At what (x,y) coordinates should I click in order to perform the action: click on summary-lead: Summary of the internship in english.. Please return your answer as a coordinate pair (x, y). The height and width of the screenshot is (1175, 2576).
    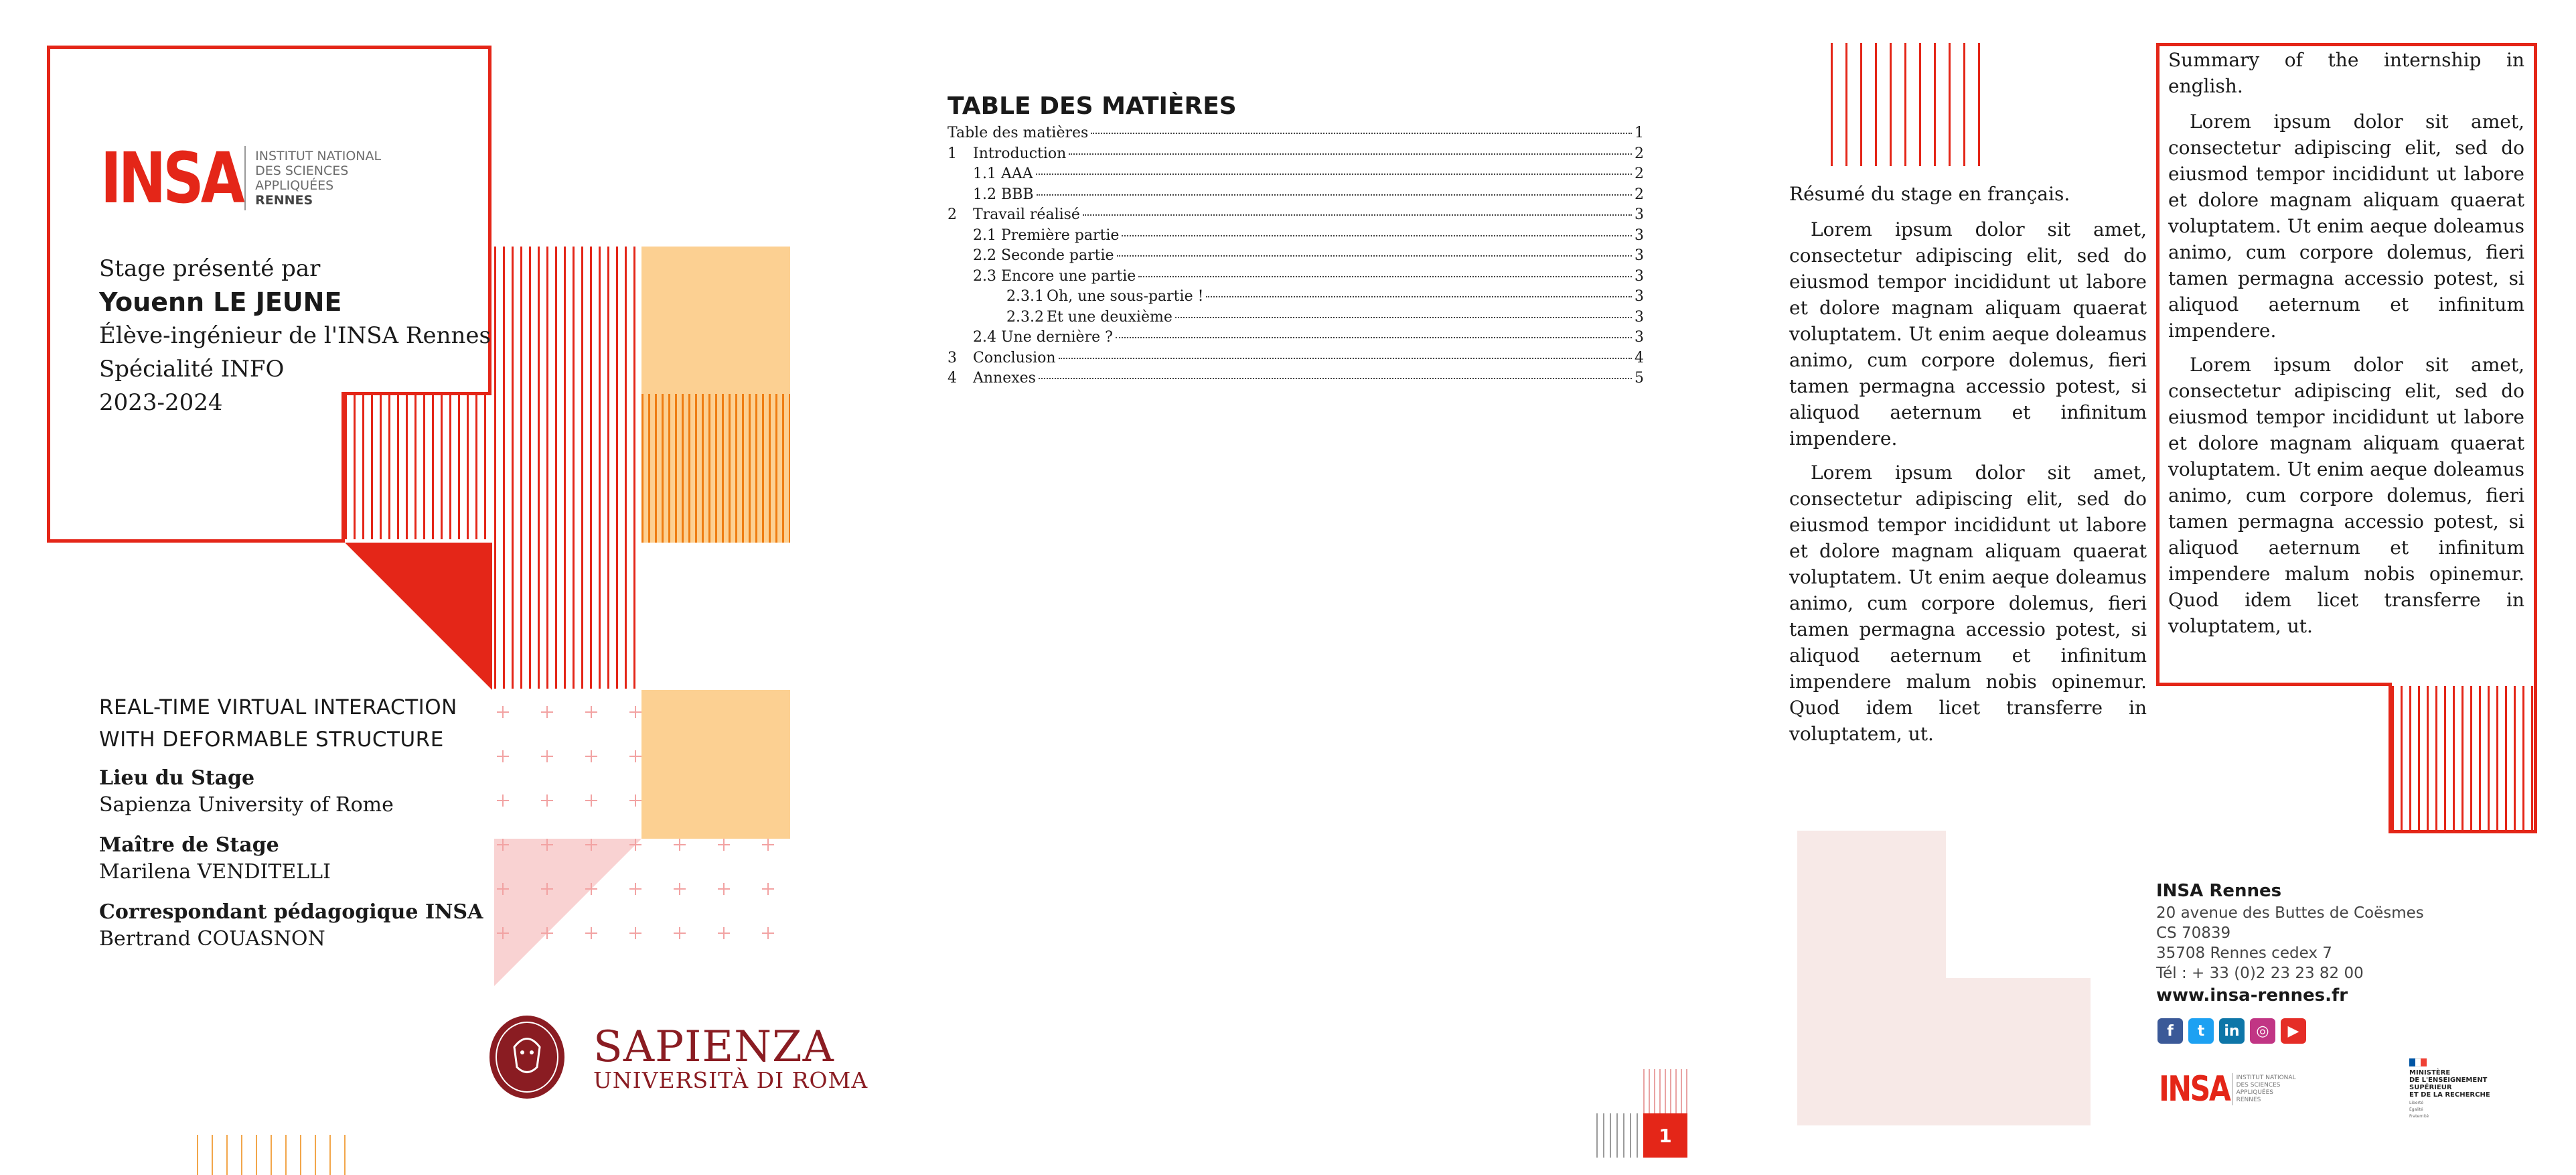
    Looking at the image, I should click on (2346, 73).